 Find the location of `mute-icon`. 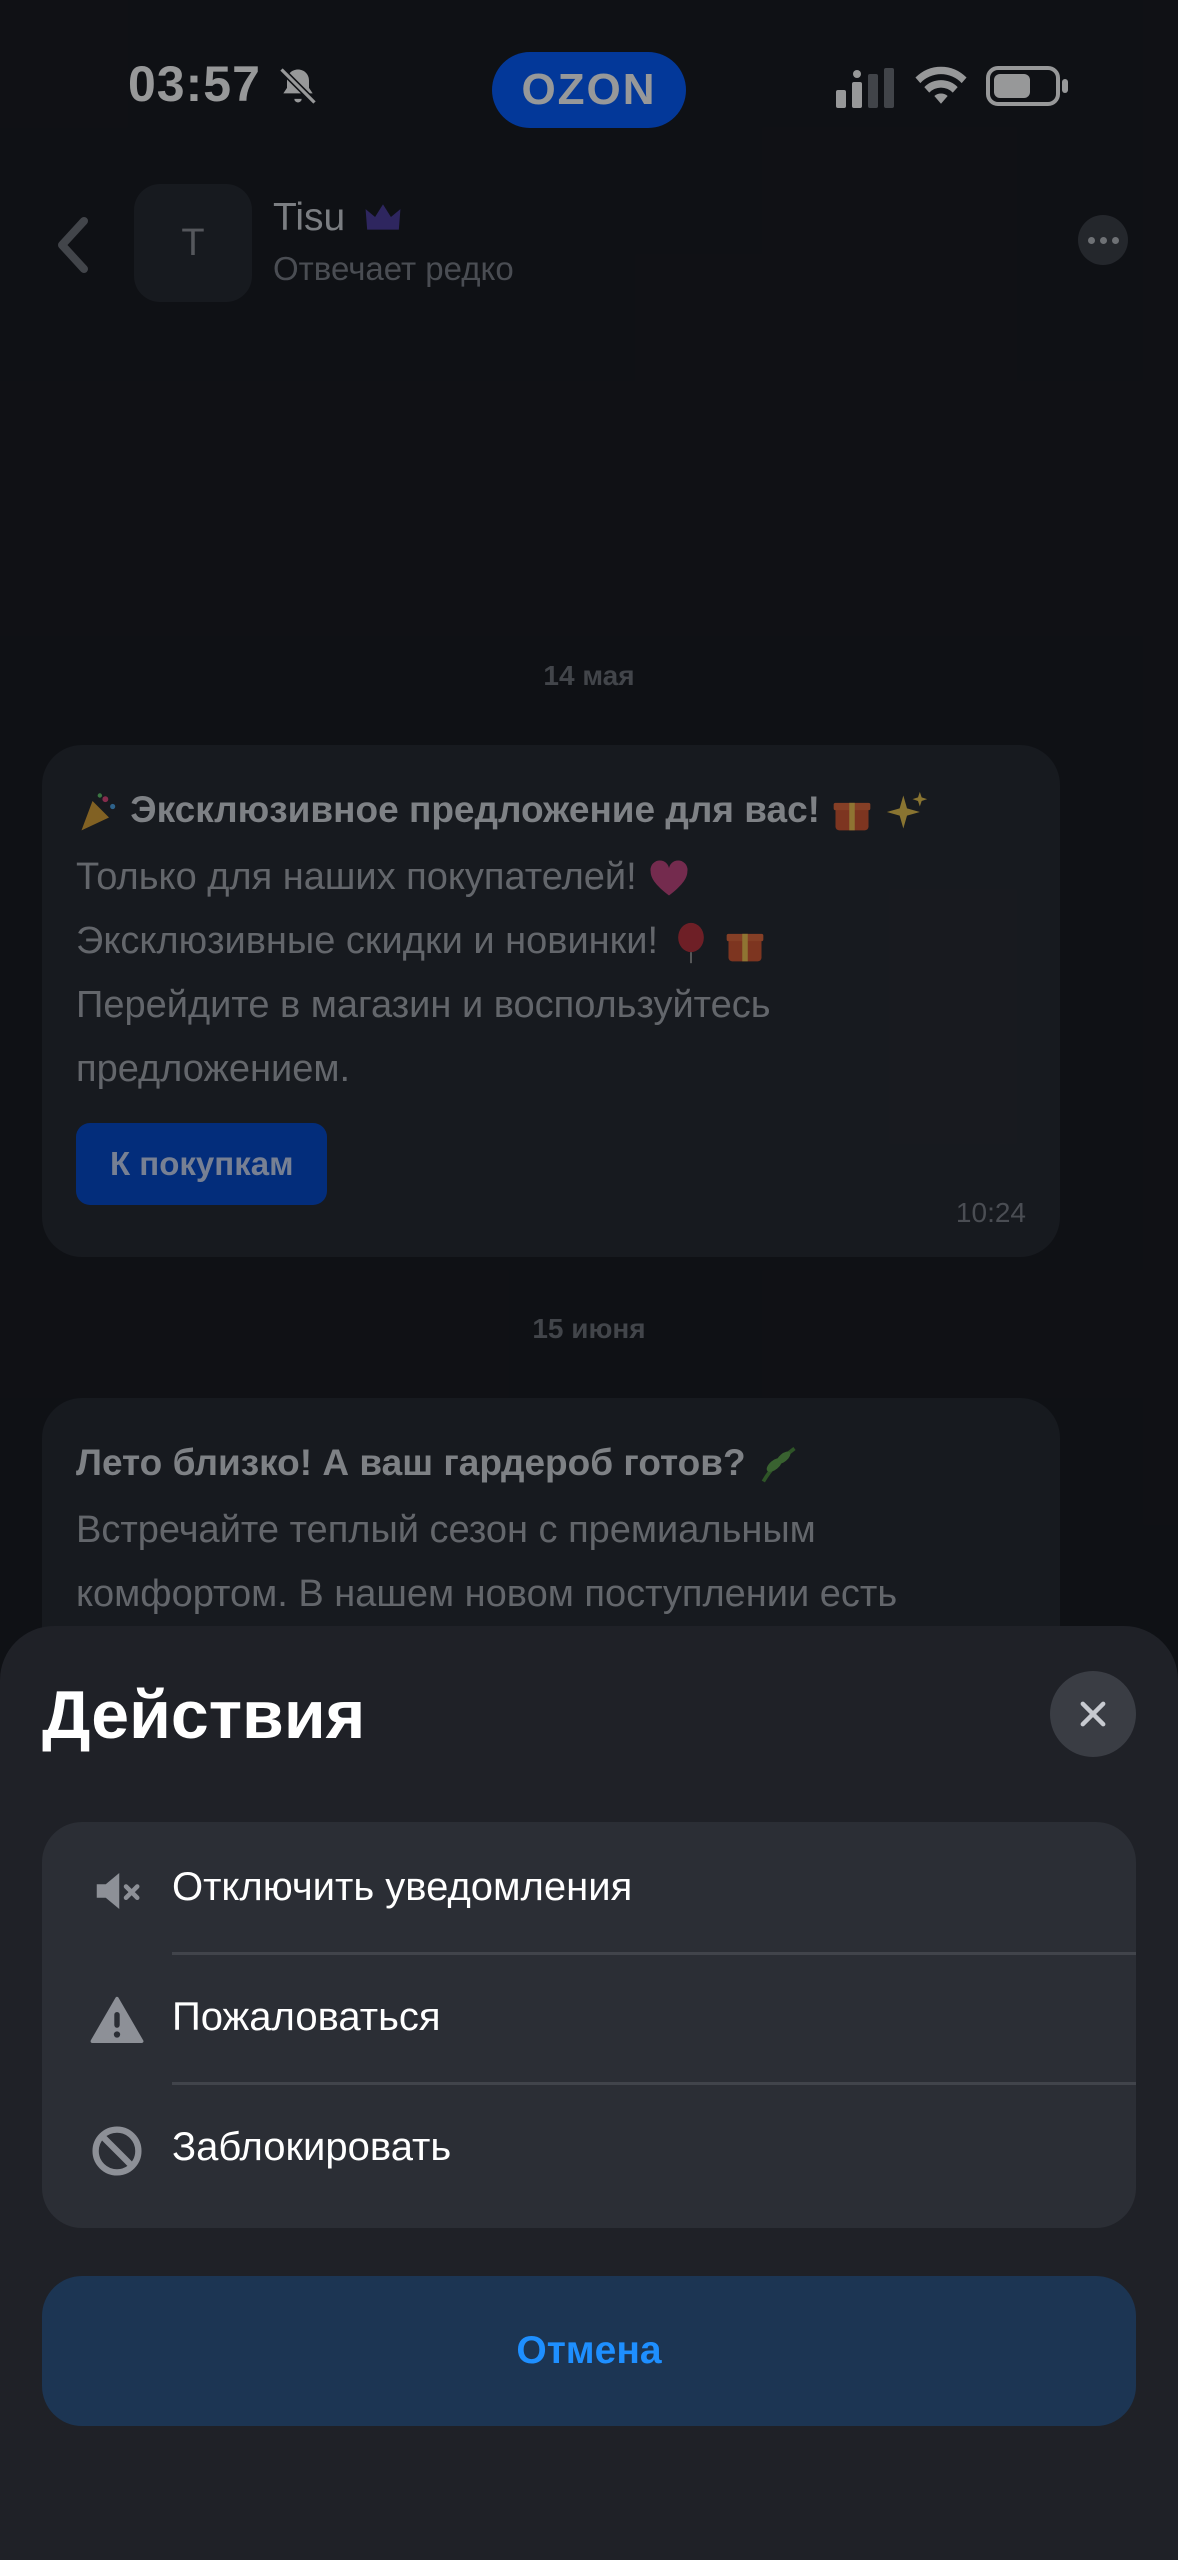

mute-icon is located at coordinates (118, 1891).